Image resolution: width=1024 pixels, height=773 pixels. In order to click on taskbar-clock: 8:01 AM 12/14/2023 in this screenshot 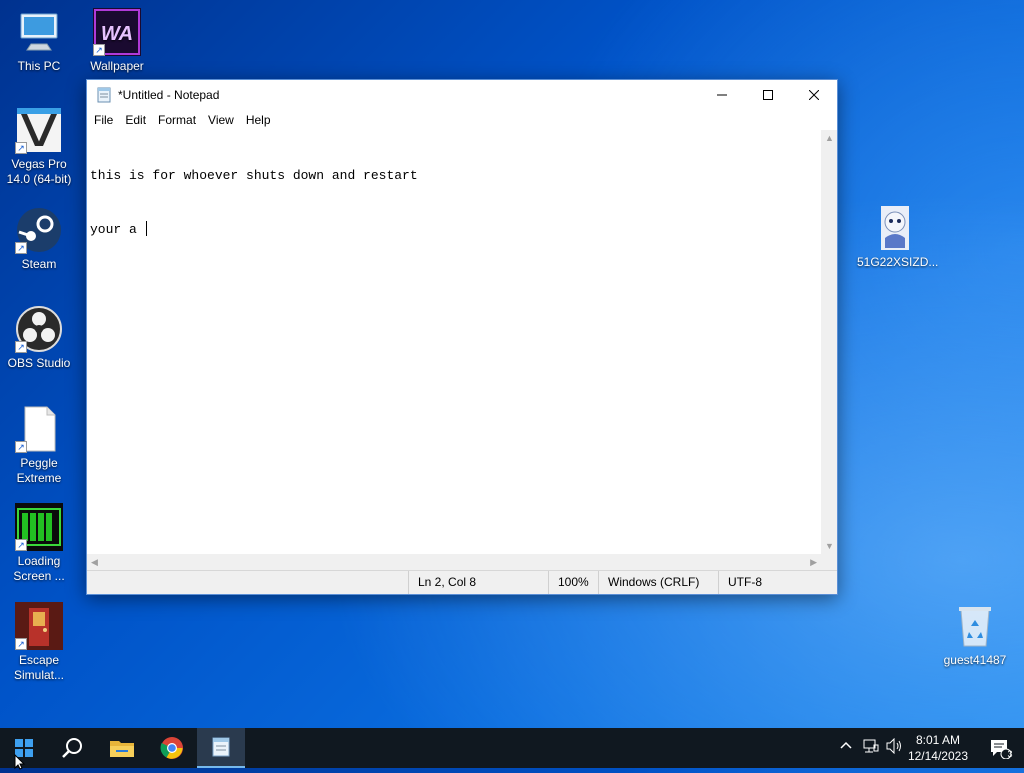, I will do `click(938, 748)`.